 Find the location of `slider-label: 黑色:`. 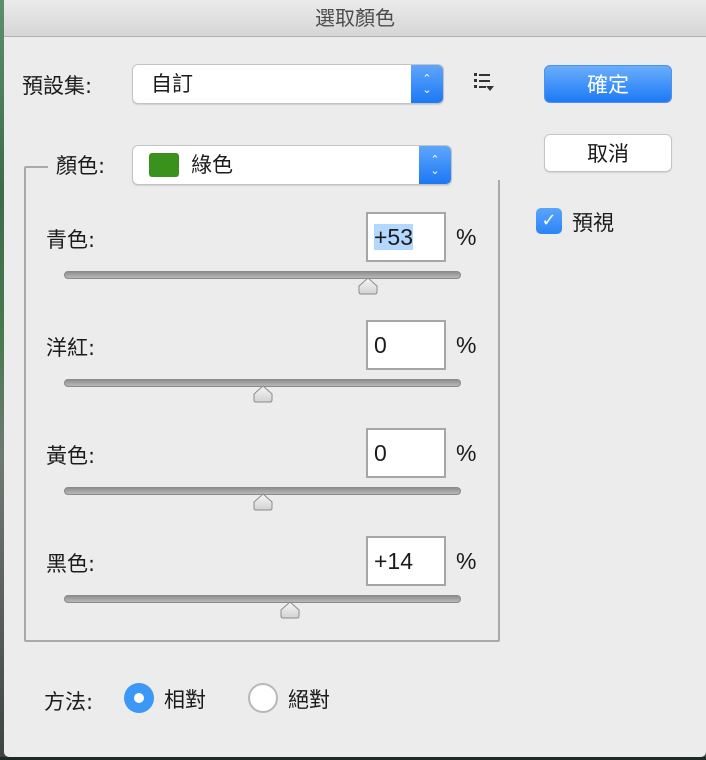

slider-label: 黑色: is located at coordinates (71, 564).